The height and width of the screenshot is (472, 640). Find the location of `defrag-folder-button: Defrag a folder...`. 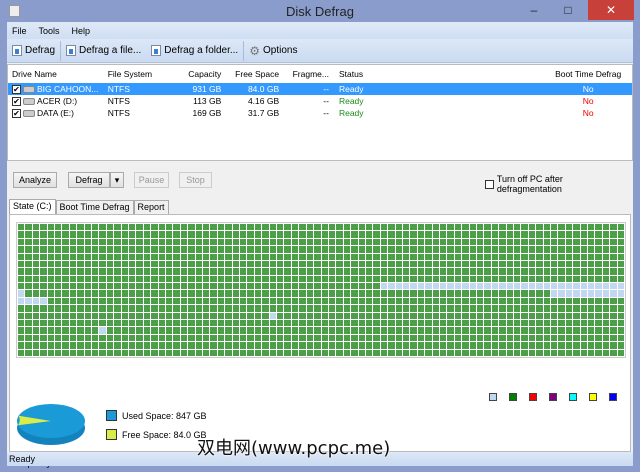

defrag-folder-button: Defrag a folder... is located at coordinates (194, 51).